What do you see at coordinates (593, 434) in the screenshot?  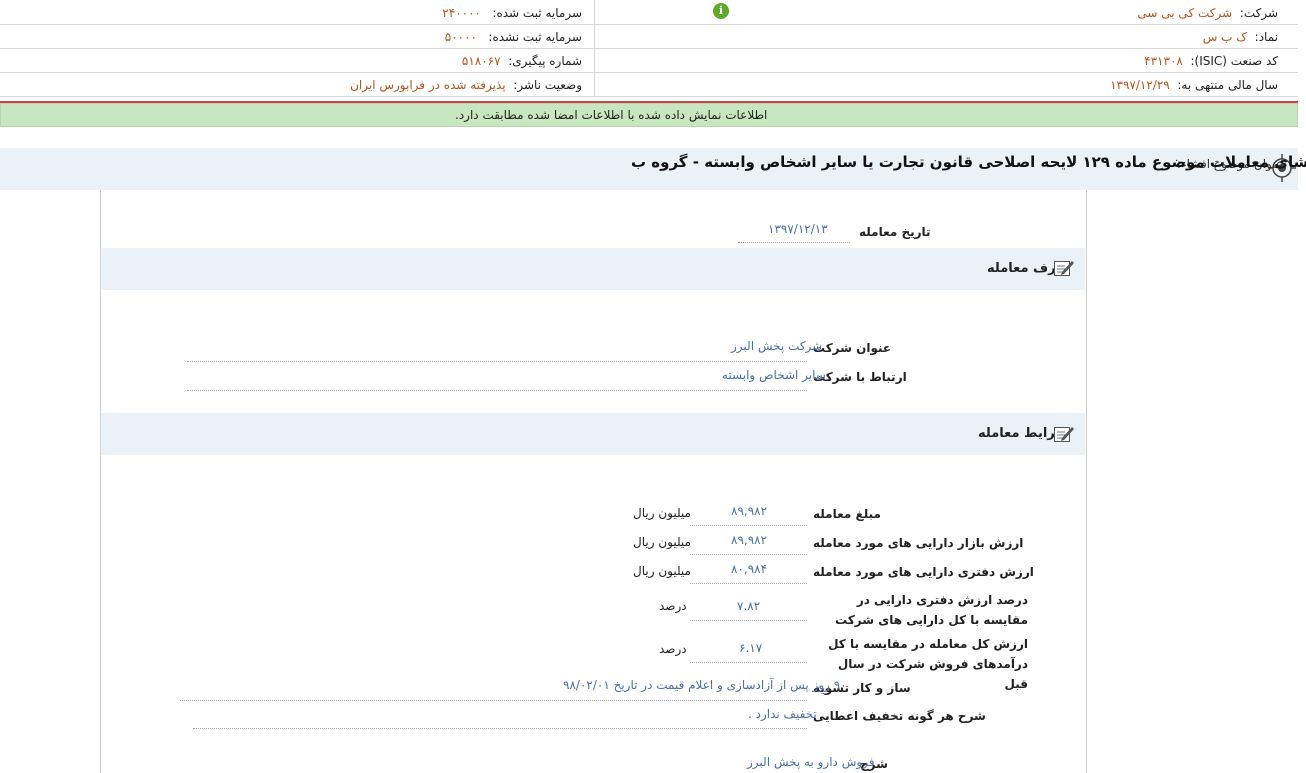 I see `terms-section-header` at bounding box center [593, 434].